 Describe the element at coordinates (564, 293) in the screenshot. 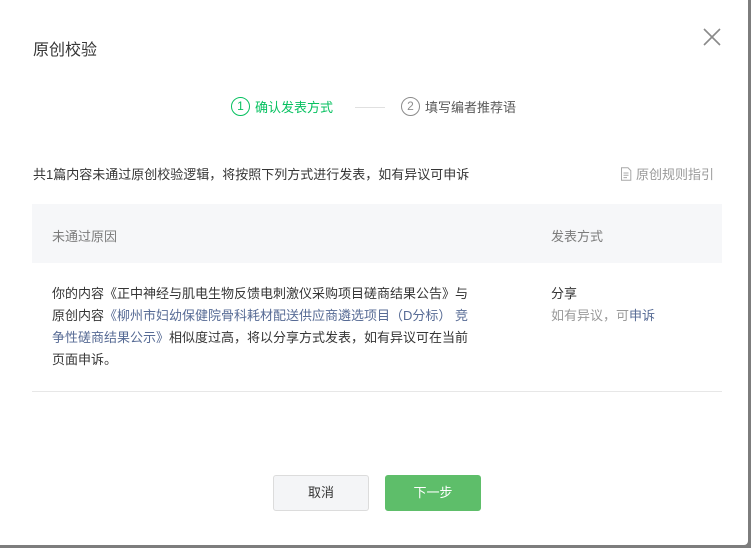

I see `publish-method: 分享` at that location.